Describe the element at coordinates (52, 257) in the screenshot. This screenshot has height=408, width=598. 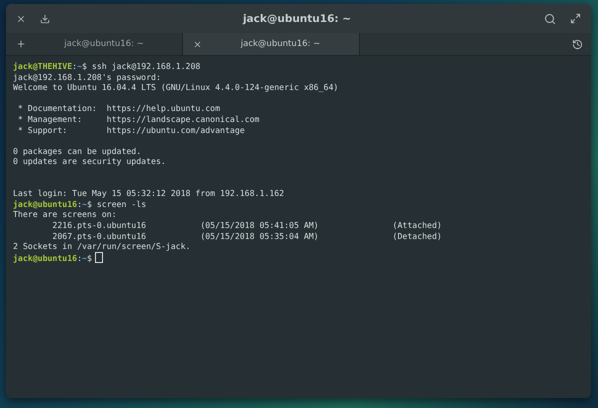
I see `prompt-line: jack@ubuntu16:~$` at that location.